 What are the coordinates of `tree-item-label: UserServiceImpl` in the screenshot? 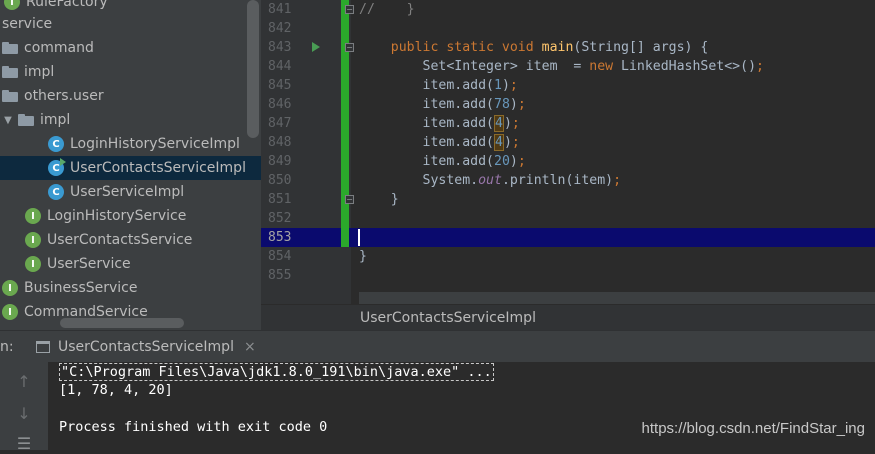 It's located at (127, 192).